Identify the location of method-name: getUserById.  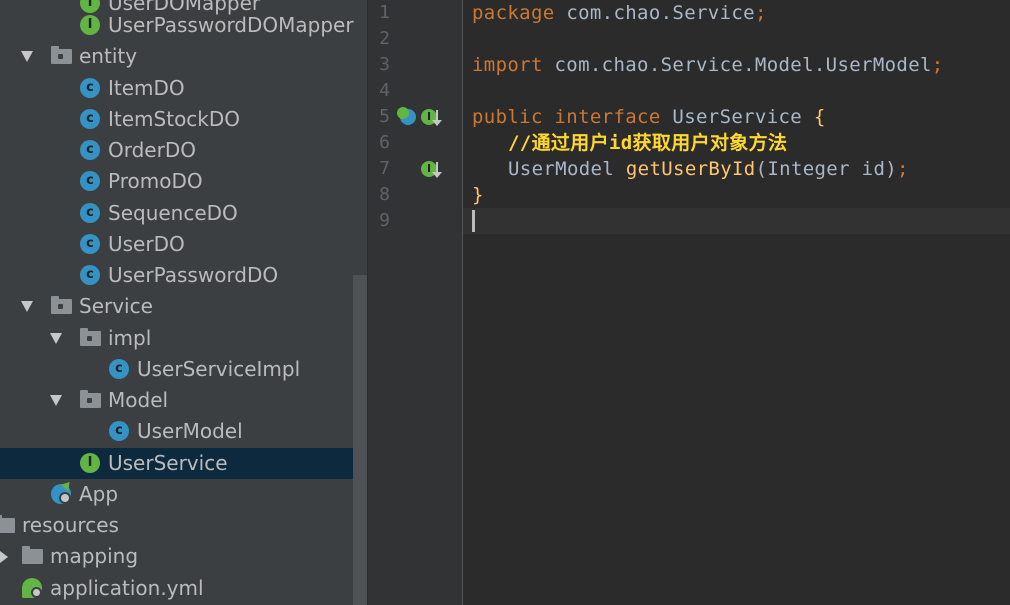
(690, 169).